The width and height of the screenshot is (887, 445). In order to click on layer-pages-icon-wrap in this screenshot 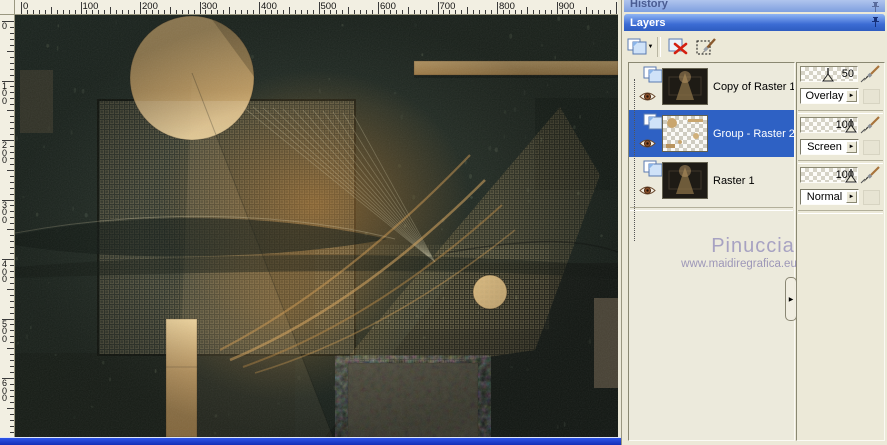, I will do `click(653, 77)`.